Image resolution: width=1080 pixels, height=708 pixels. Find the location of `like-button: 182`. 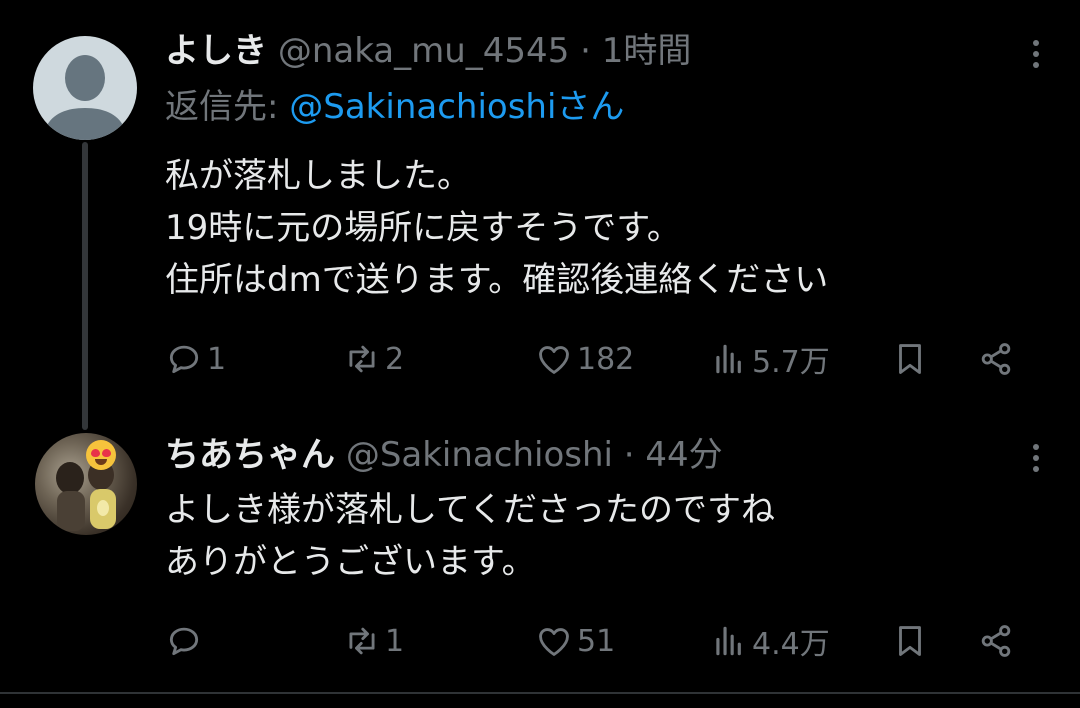

like-button: 182 is located at coordinates (584, 359).